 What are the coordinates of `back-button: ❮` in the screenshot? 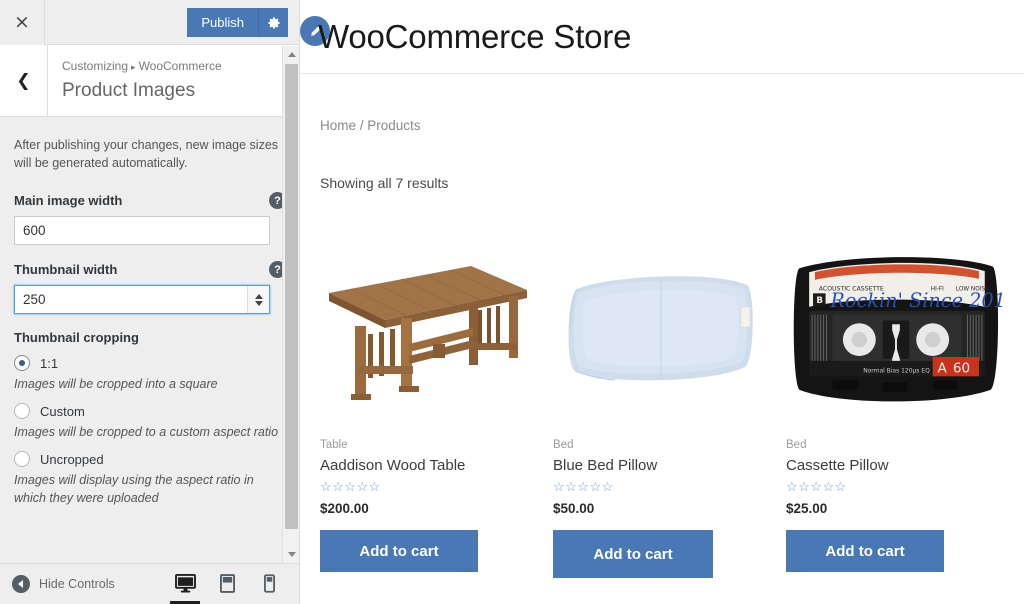 It's located at (24, 80).